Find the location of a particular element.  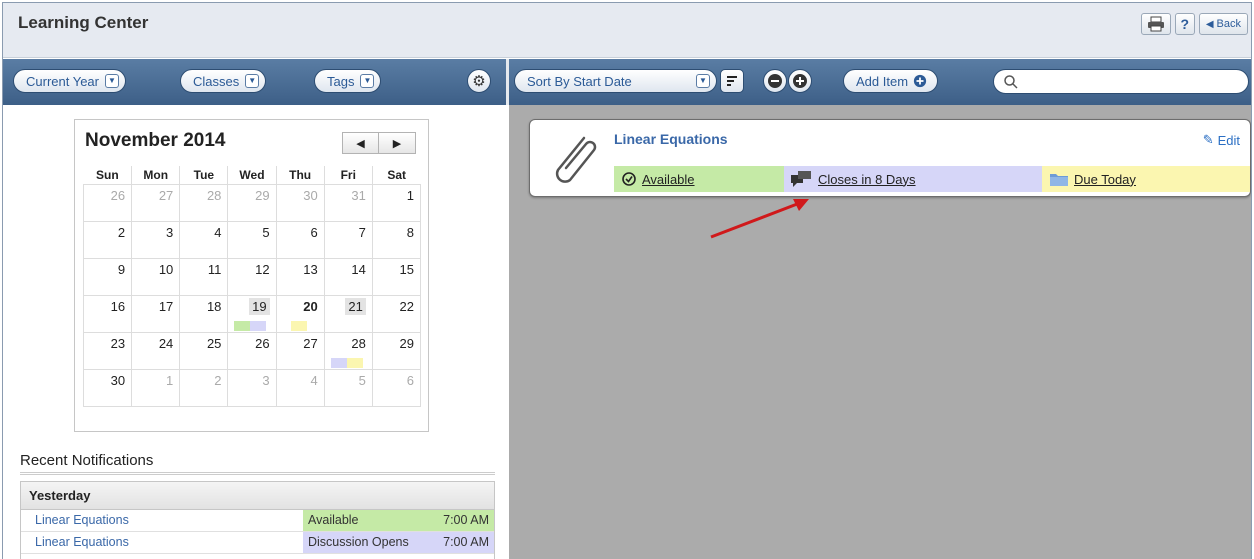

calendar-day: 23 is located at coordinates (107, 350).